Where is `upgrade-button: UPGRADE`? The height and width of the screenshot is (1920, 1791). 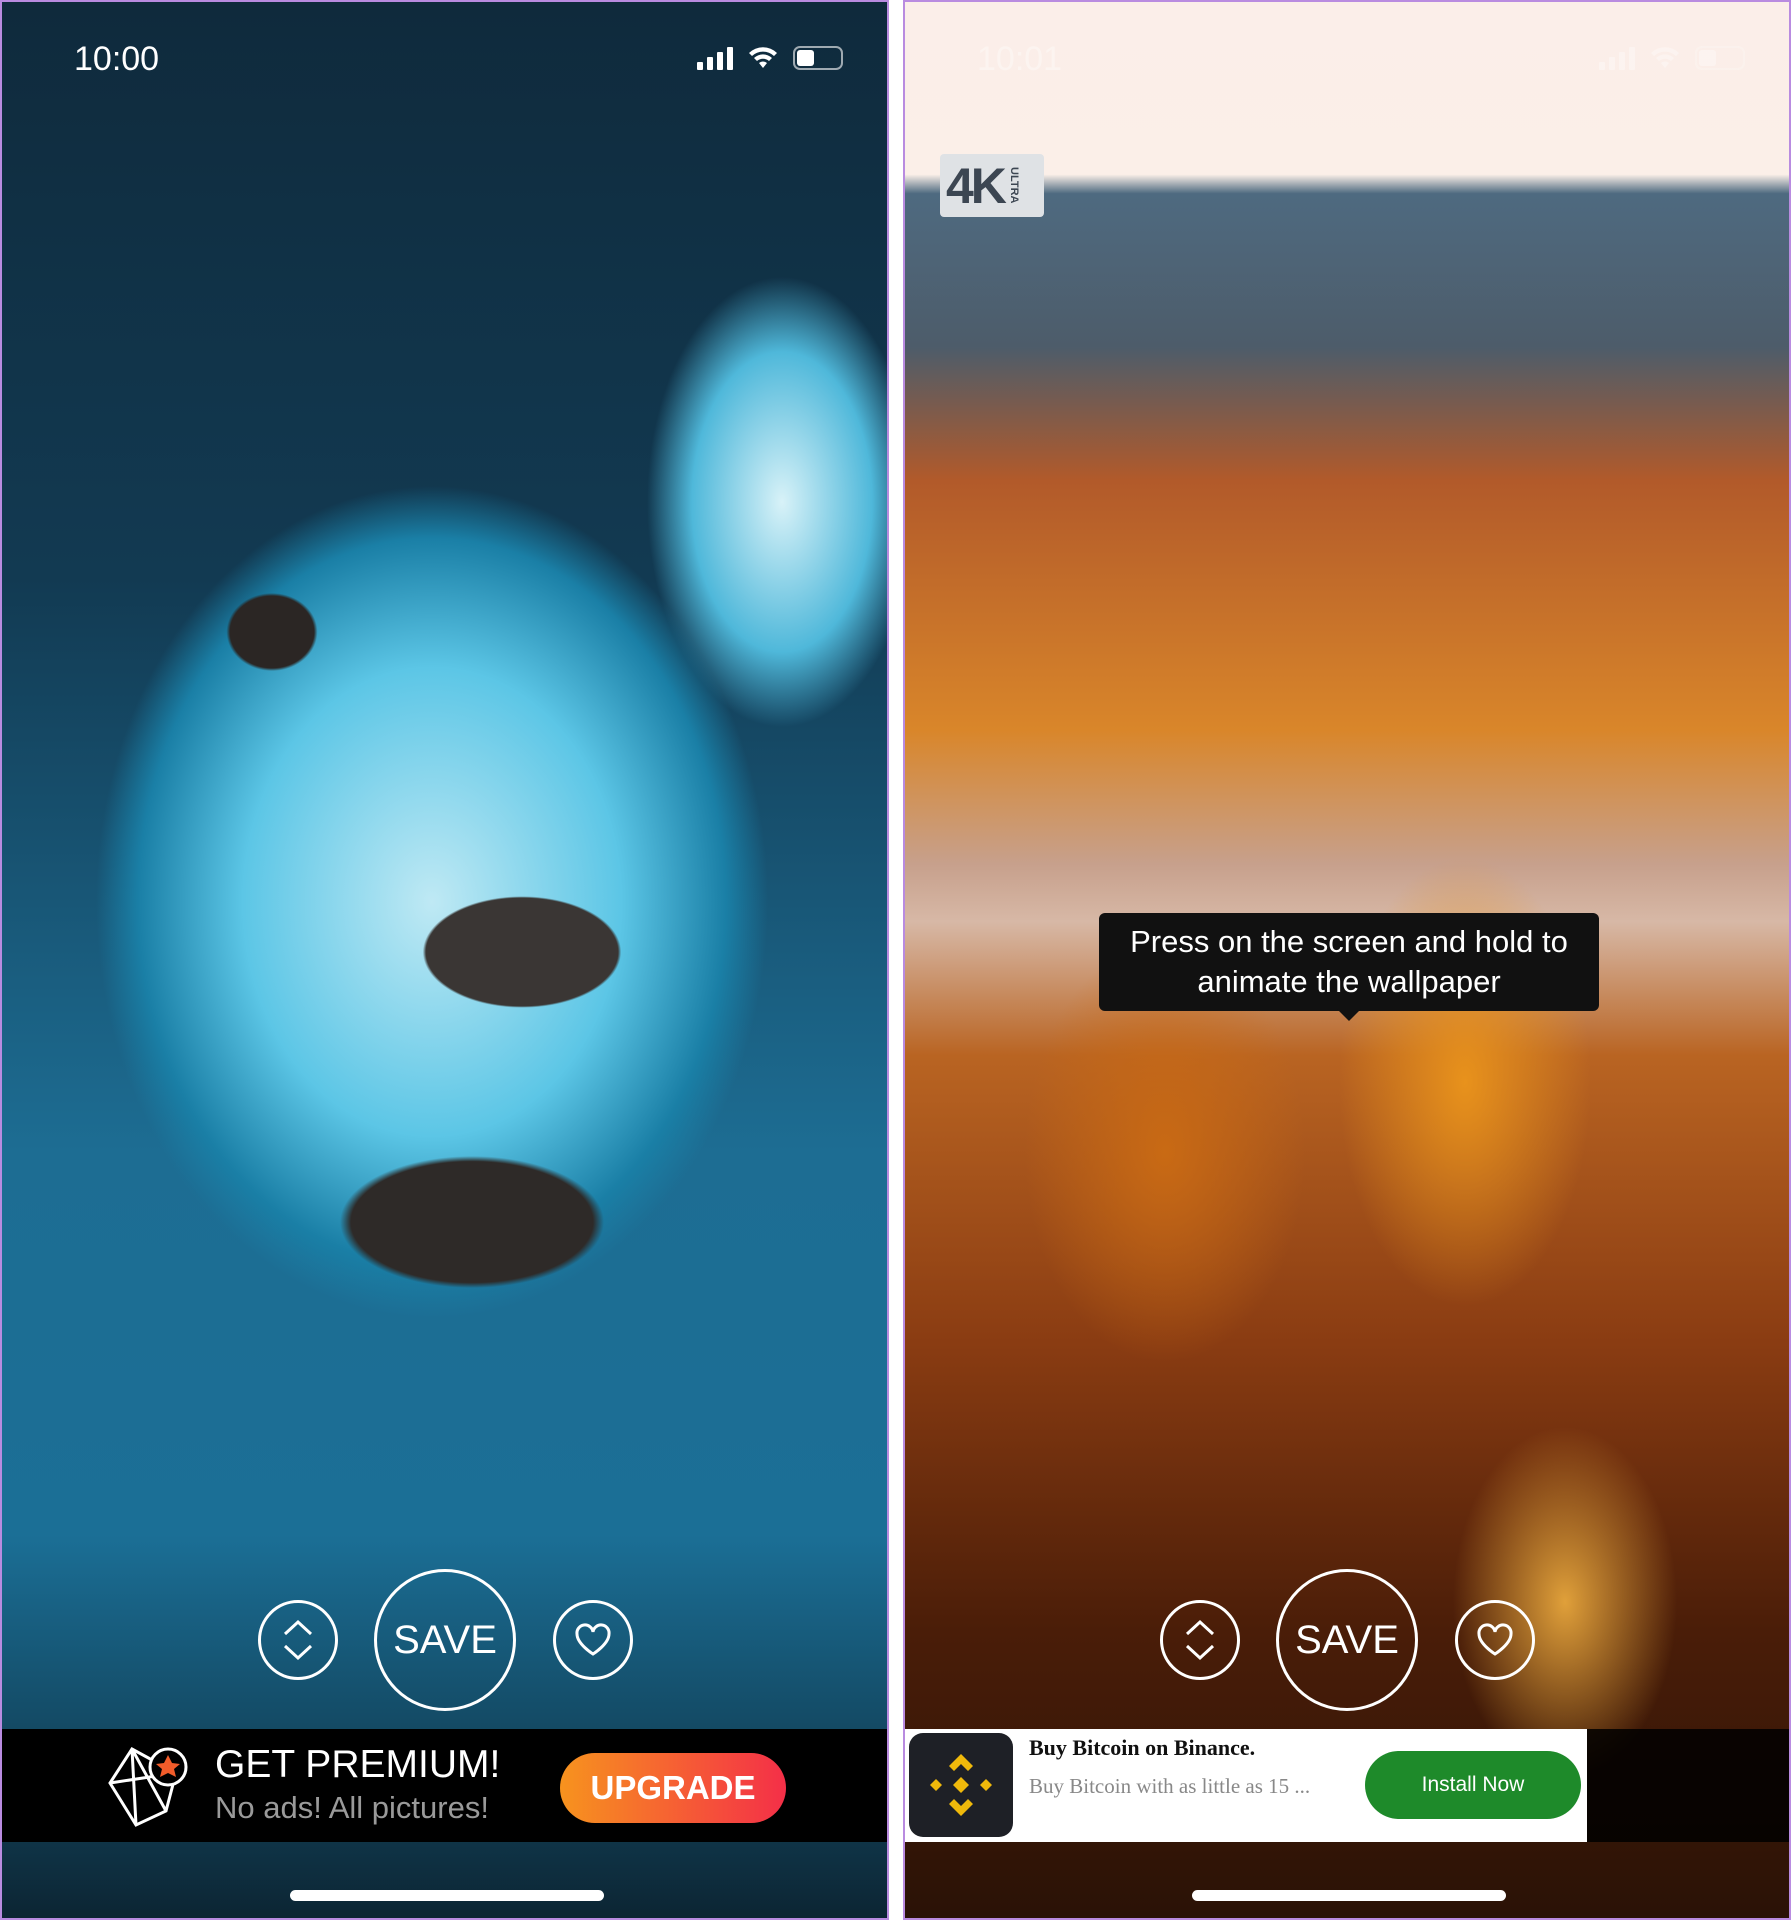
upgrade-button: UPGRADE is located at coordinates (673, 1788).